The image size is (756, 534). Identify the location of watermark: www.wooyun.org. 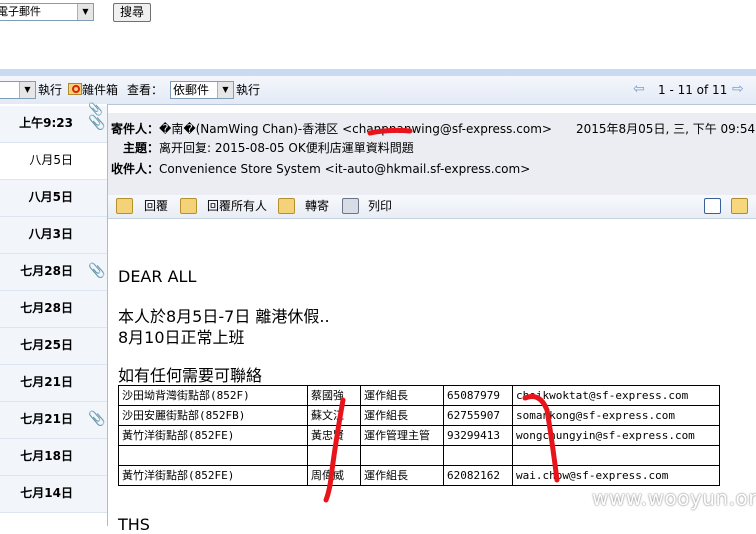
(674, 498).